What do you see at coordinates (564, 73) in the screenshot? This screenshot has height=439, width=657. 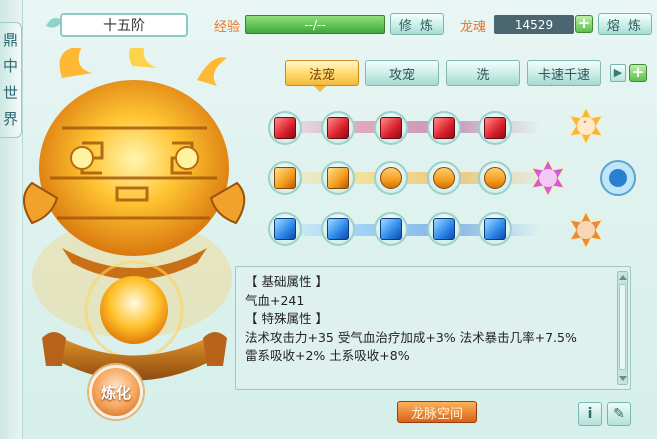 I see `tab-card-speed: 卡速千速` at bounding box center [564, 73].